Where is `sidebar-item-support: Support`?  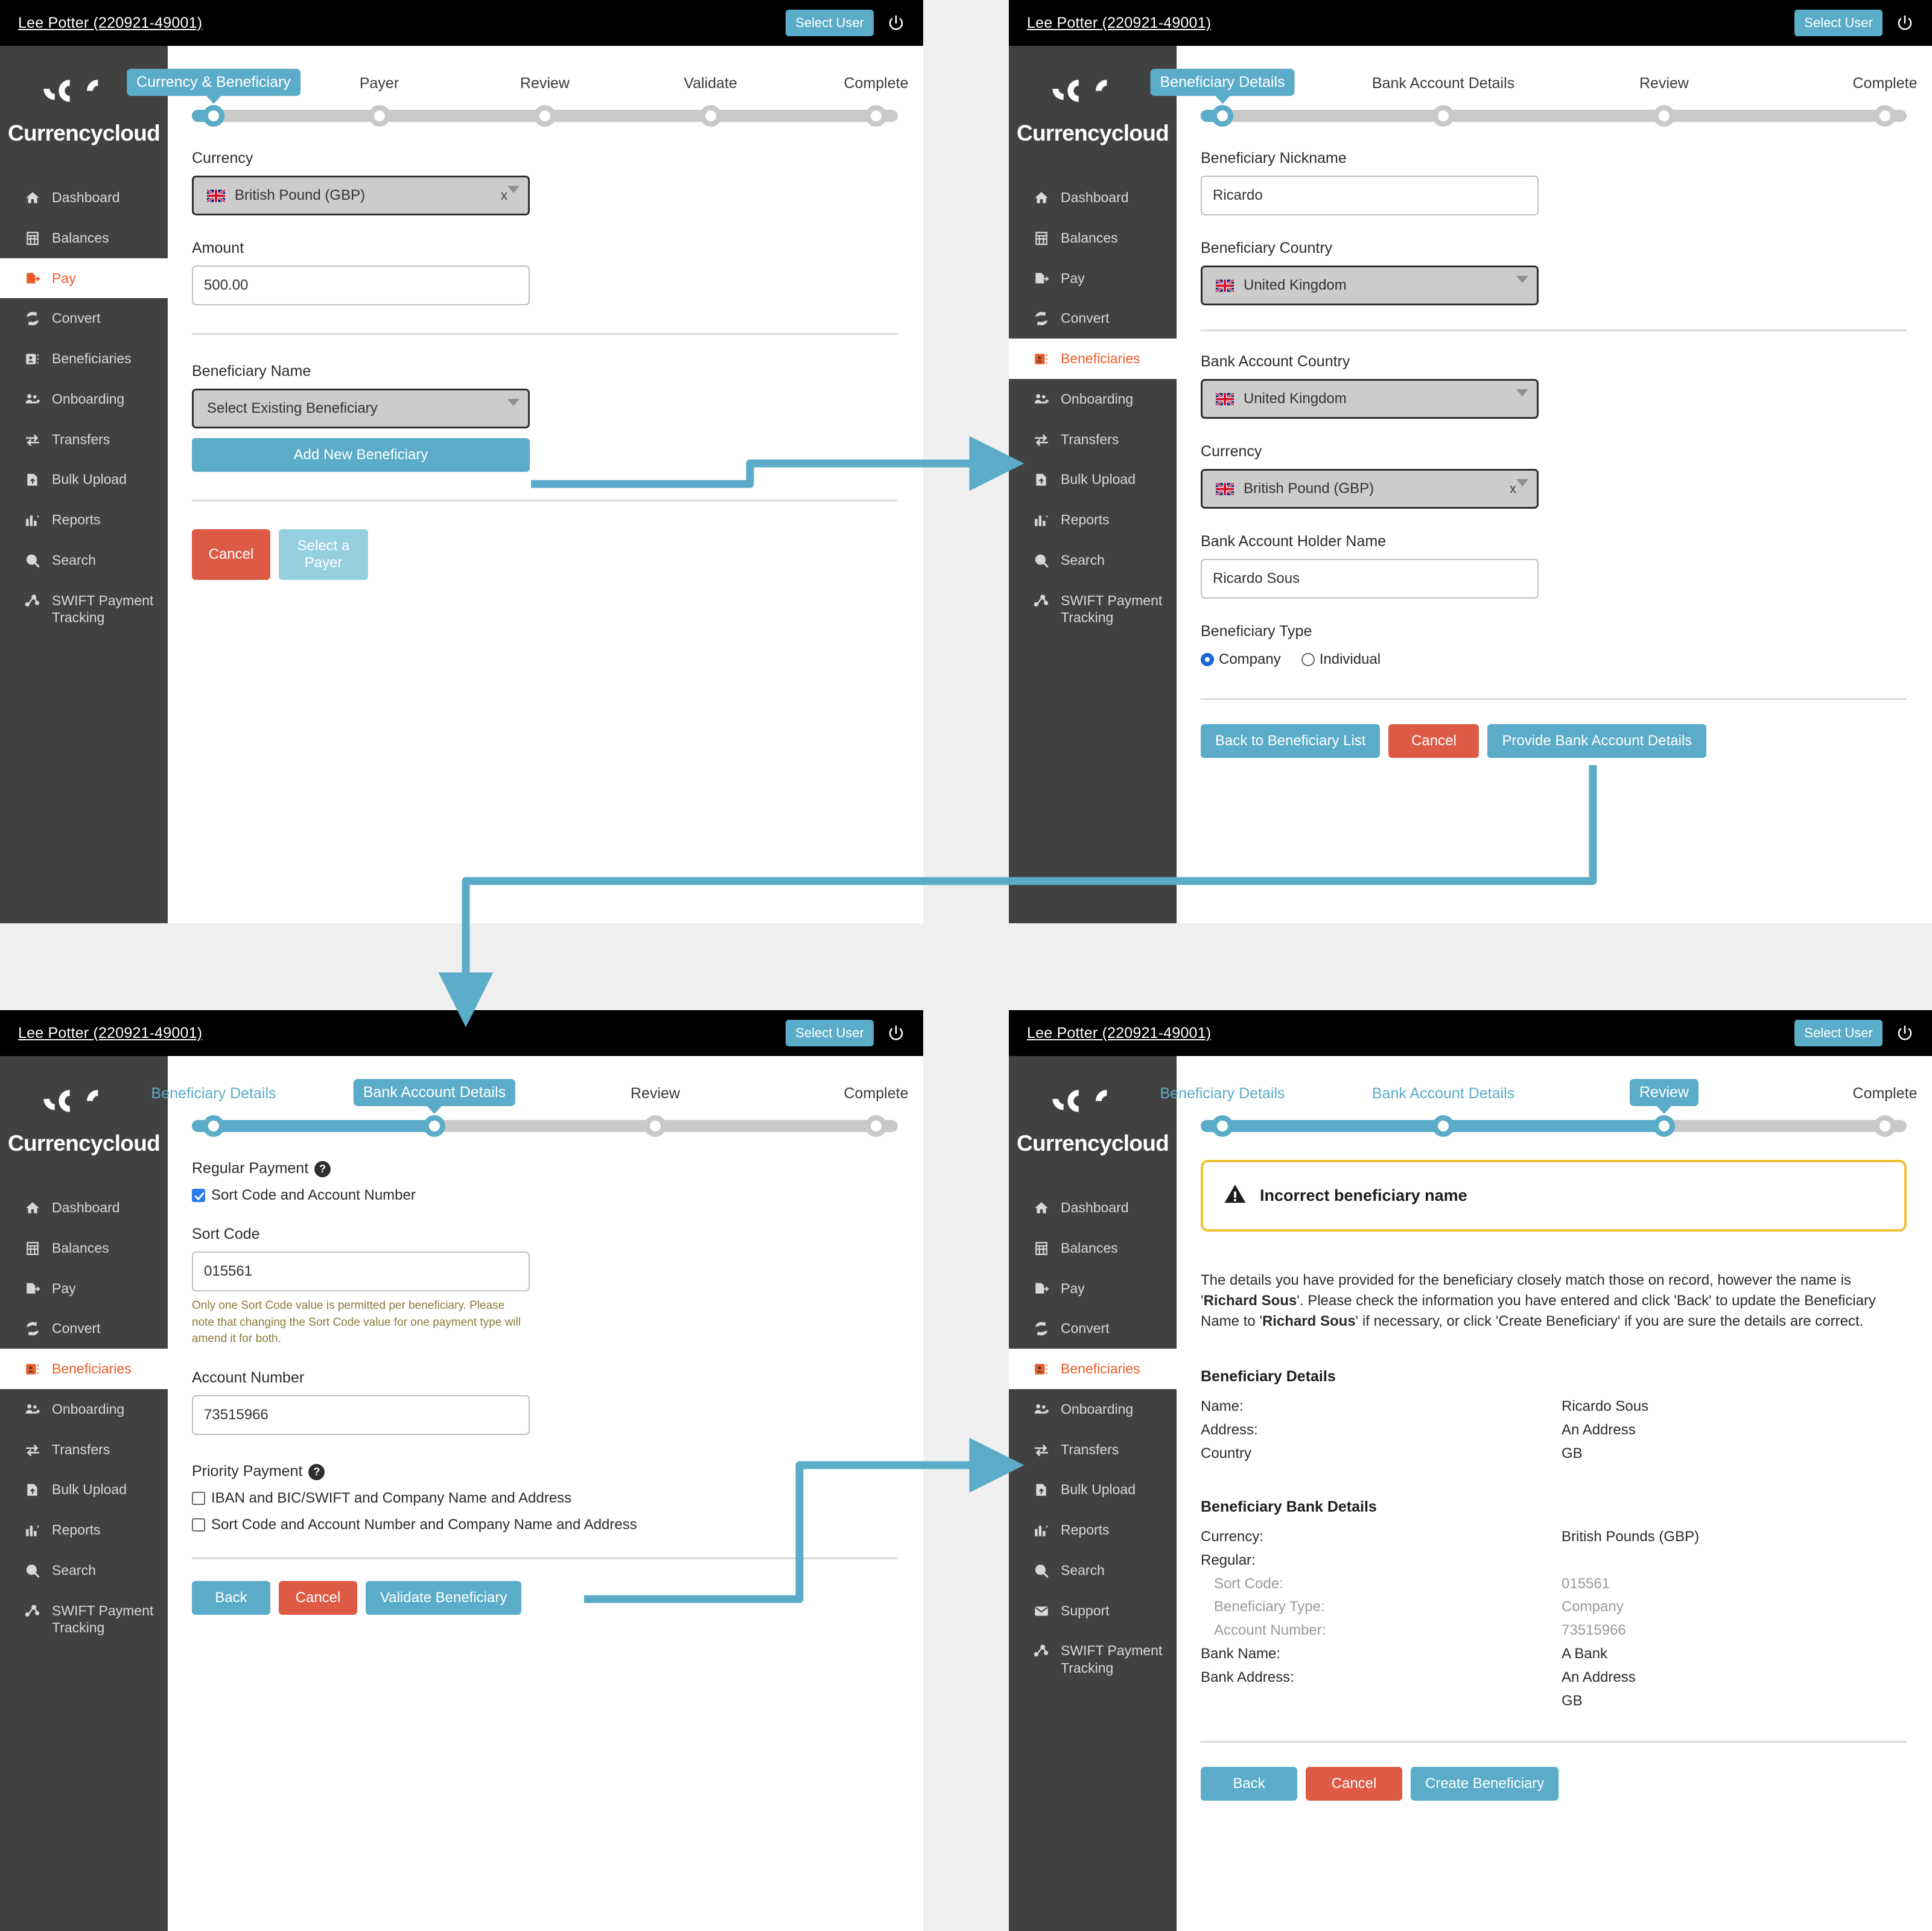 sidebar-item-support: Support is located at coordinates (1093, 1611).